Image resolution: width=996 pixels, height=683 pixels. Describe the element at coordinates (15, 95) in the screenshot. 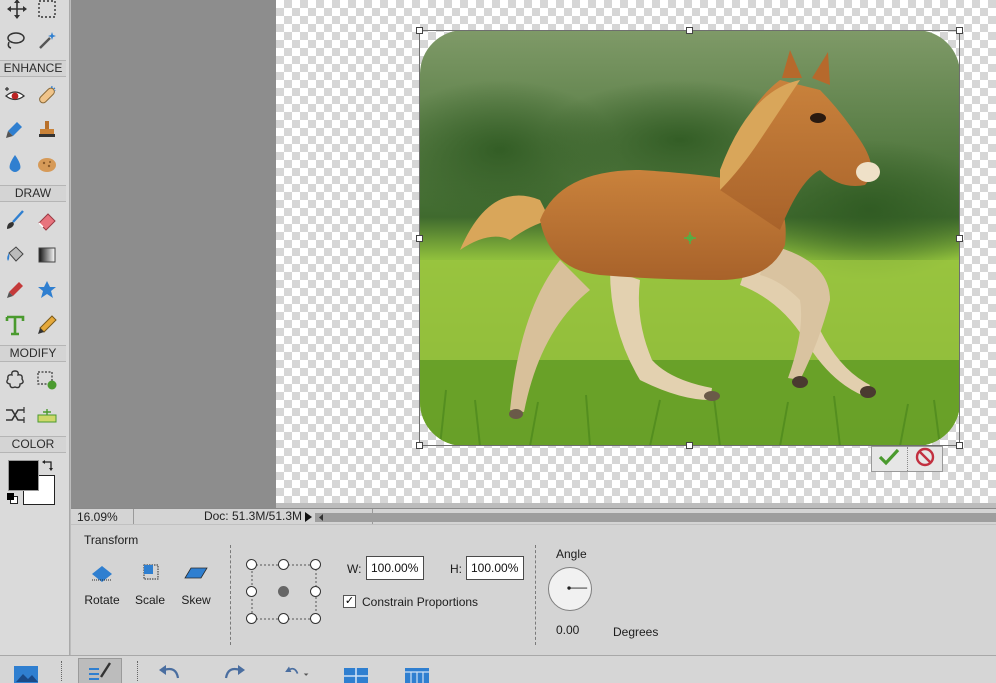

I see `red-eye-icon` at that location.